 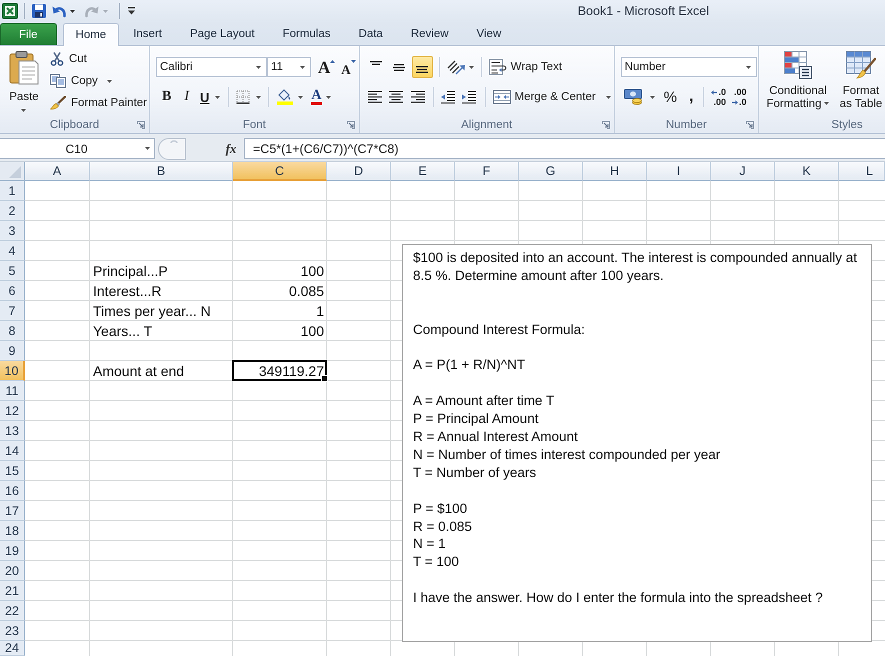 What do you see at coordinates (526, 67) in the screenshot?
I see `wrap-text-button: Wrap Text` at bounding box center [526, 67].